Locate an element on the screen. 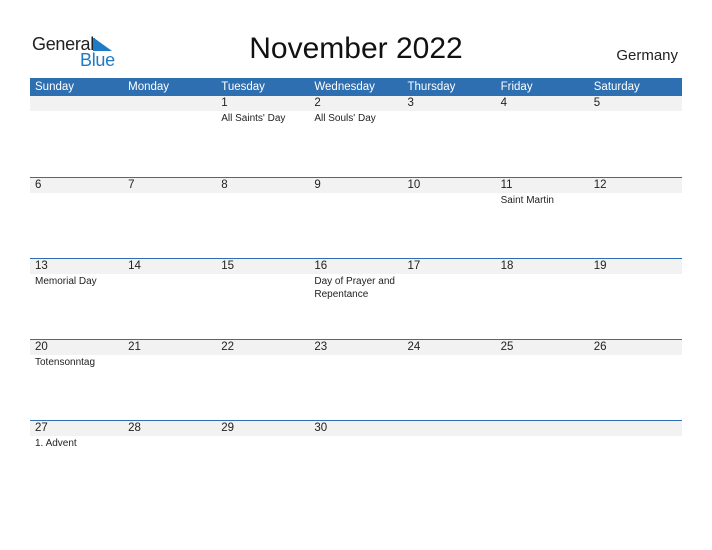 The height and width of the screenshot is (550, 712). day-number: 24 is located at coordinates (414, 347).